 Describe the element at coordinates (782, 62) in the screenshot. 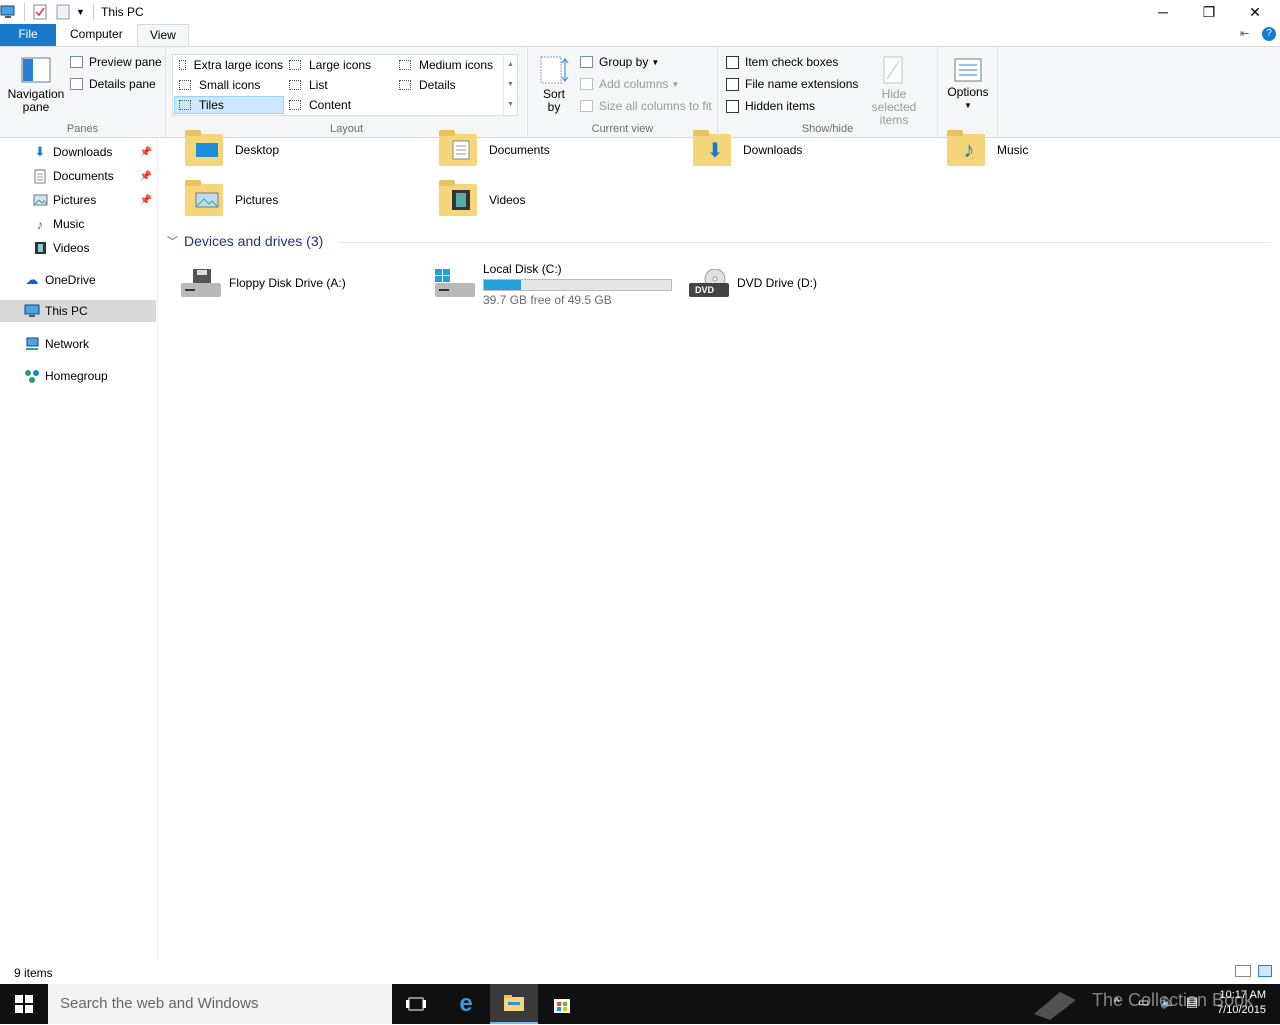

I see `item-check-boxes-checkbox: Item check boxes` at that location.